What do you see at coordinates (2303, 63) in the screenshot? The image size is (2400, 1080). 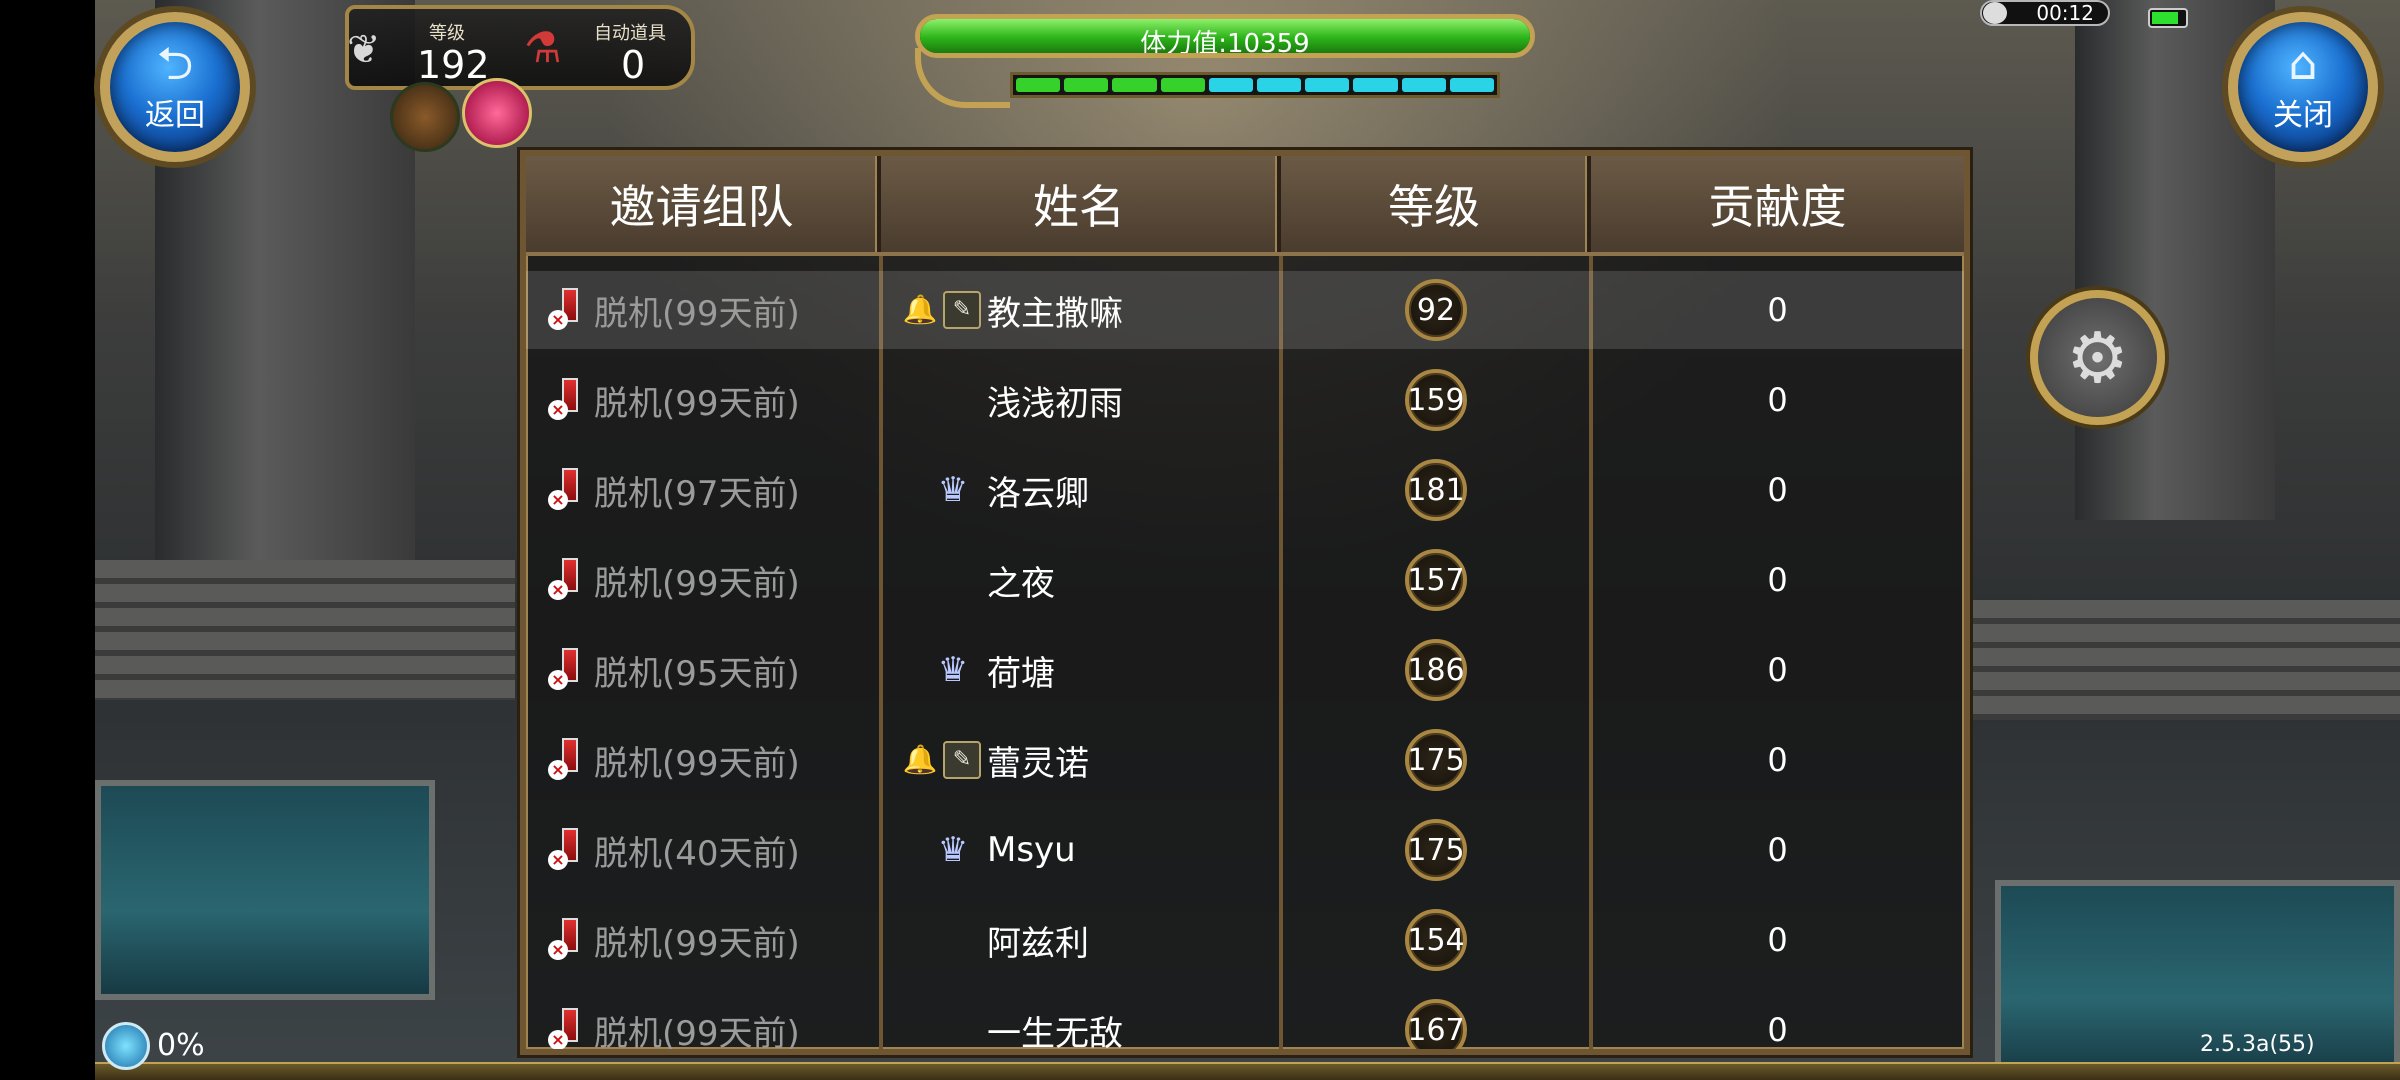 I see `home-icon: ⌂` at bounding box center [2303, 63].